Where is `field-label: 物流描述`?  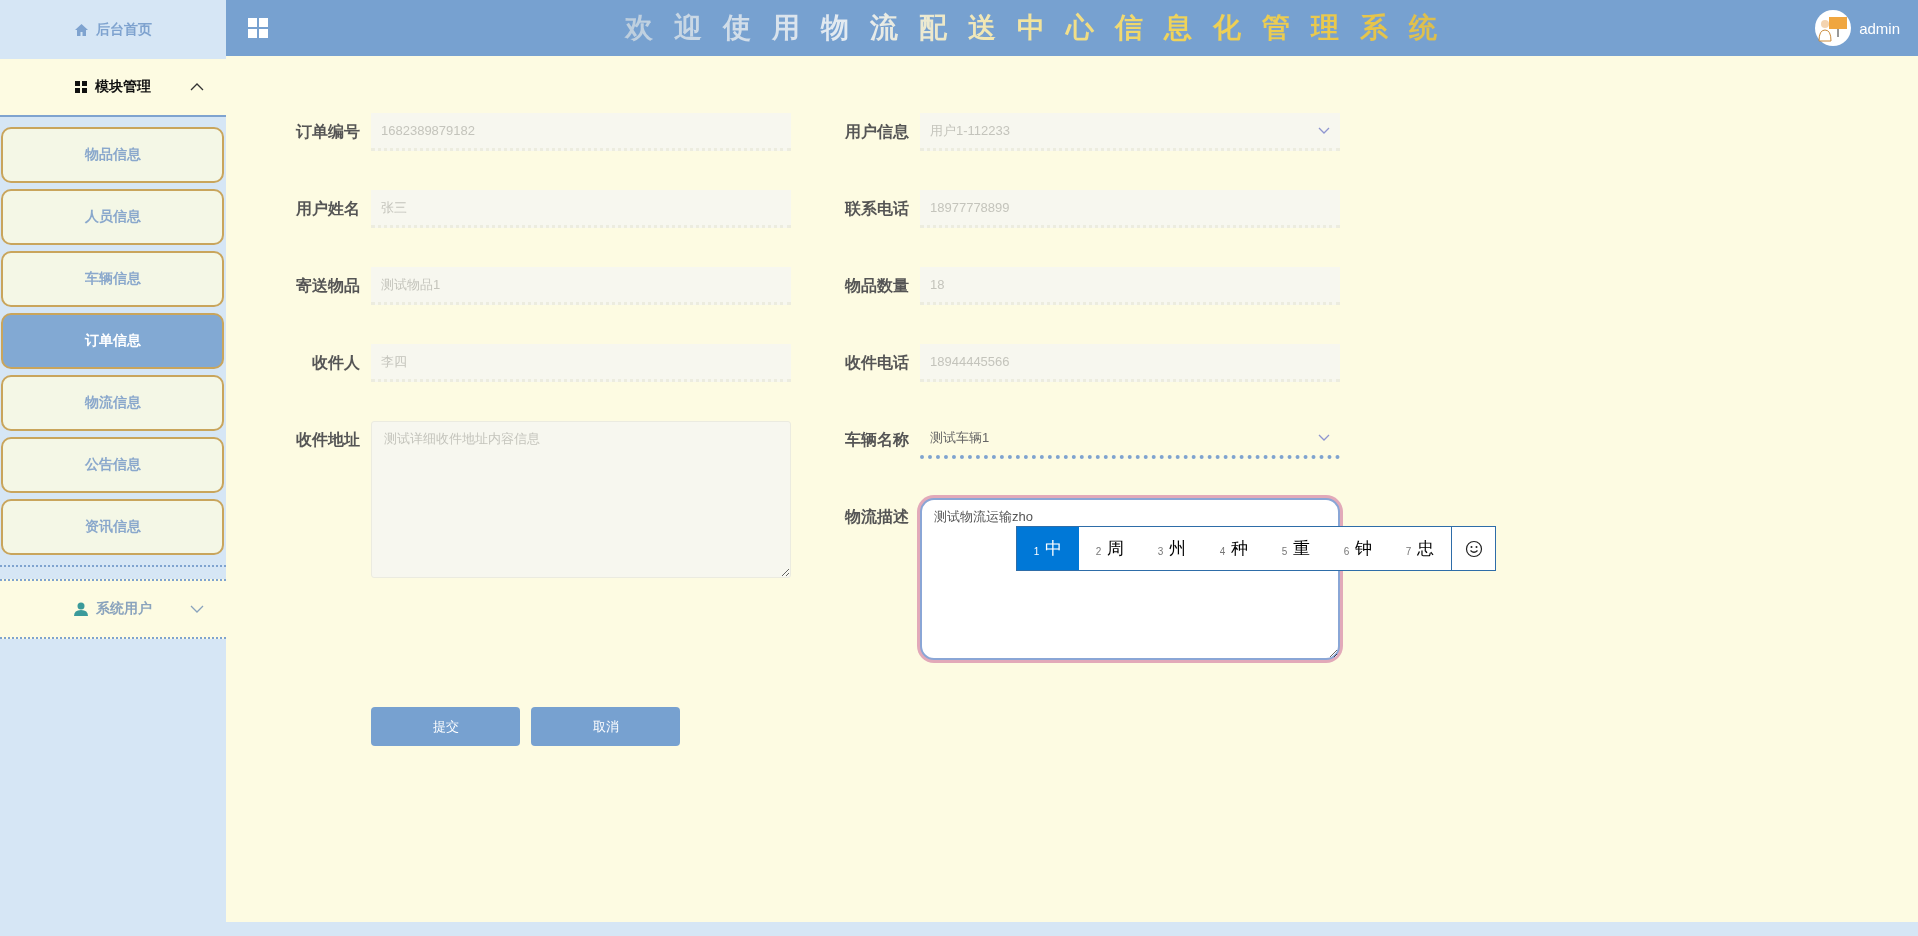 field-label: 物流描述 is located at coordinates (876, 517).